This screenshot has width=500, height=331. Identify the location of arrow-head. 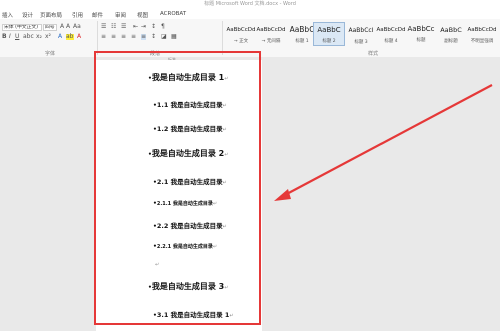
(282, 195).